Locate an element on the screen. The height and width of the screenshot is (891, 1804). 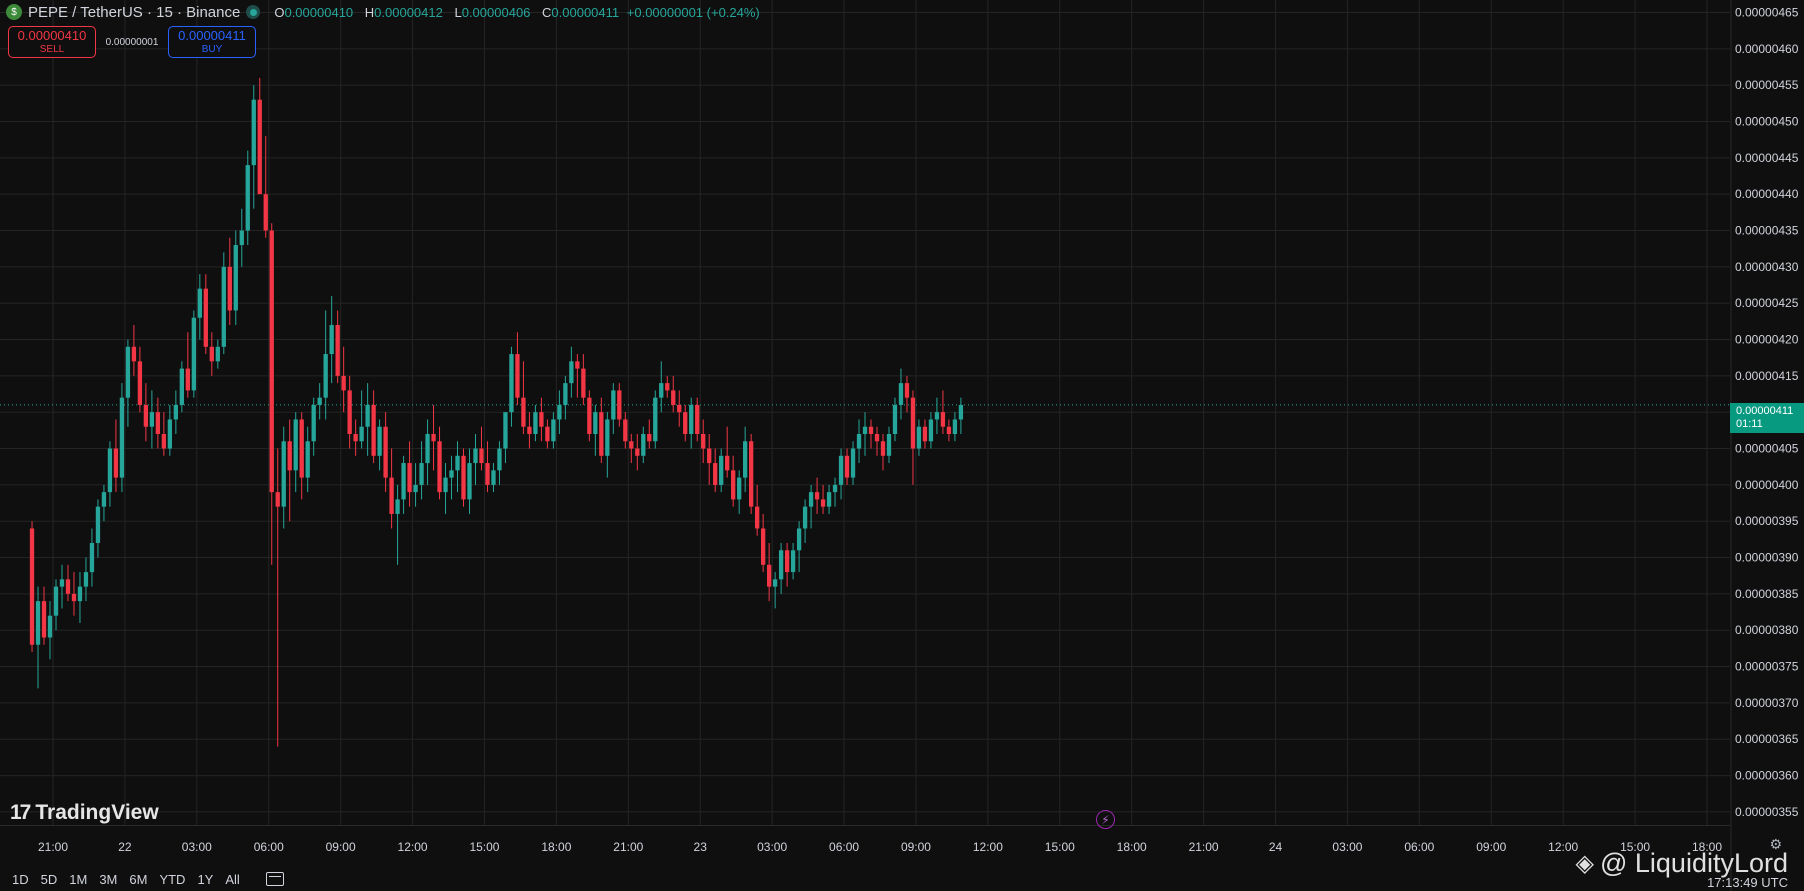
sell-button: 0.00000410 SELL is located at coordinates (52, 42).